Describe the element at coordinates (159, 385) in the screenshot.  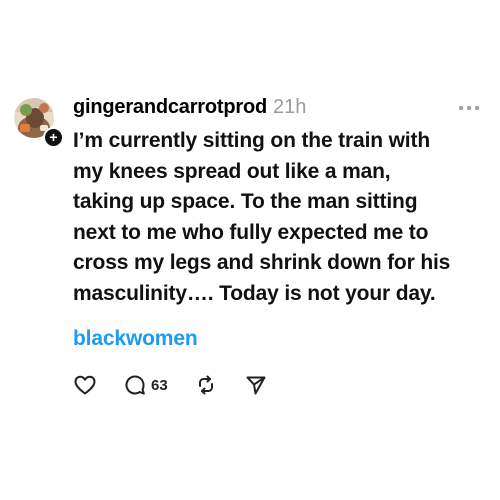
I see `reply-count: 63` at that location.